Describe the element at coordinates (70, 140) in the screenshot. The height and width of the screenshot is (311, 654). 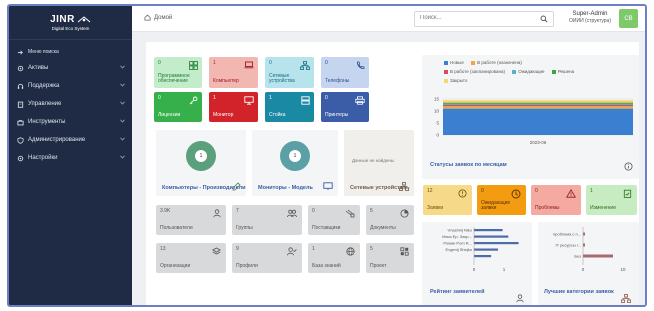
I see `sidebar-item-administration: Администрирование` at that location.